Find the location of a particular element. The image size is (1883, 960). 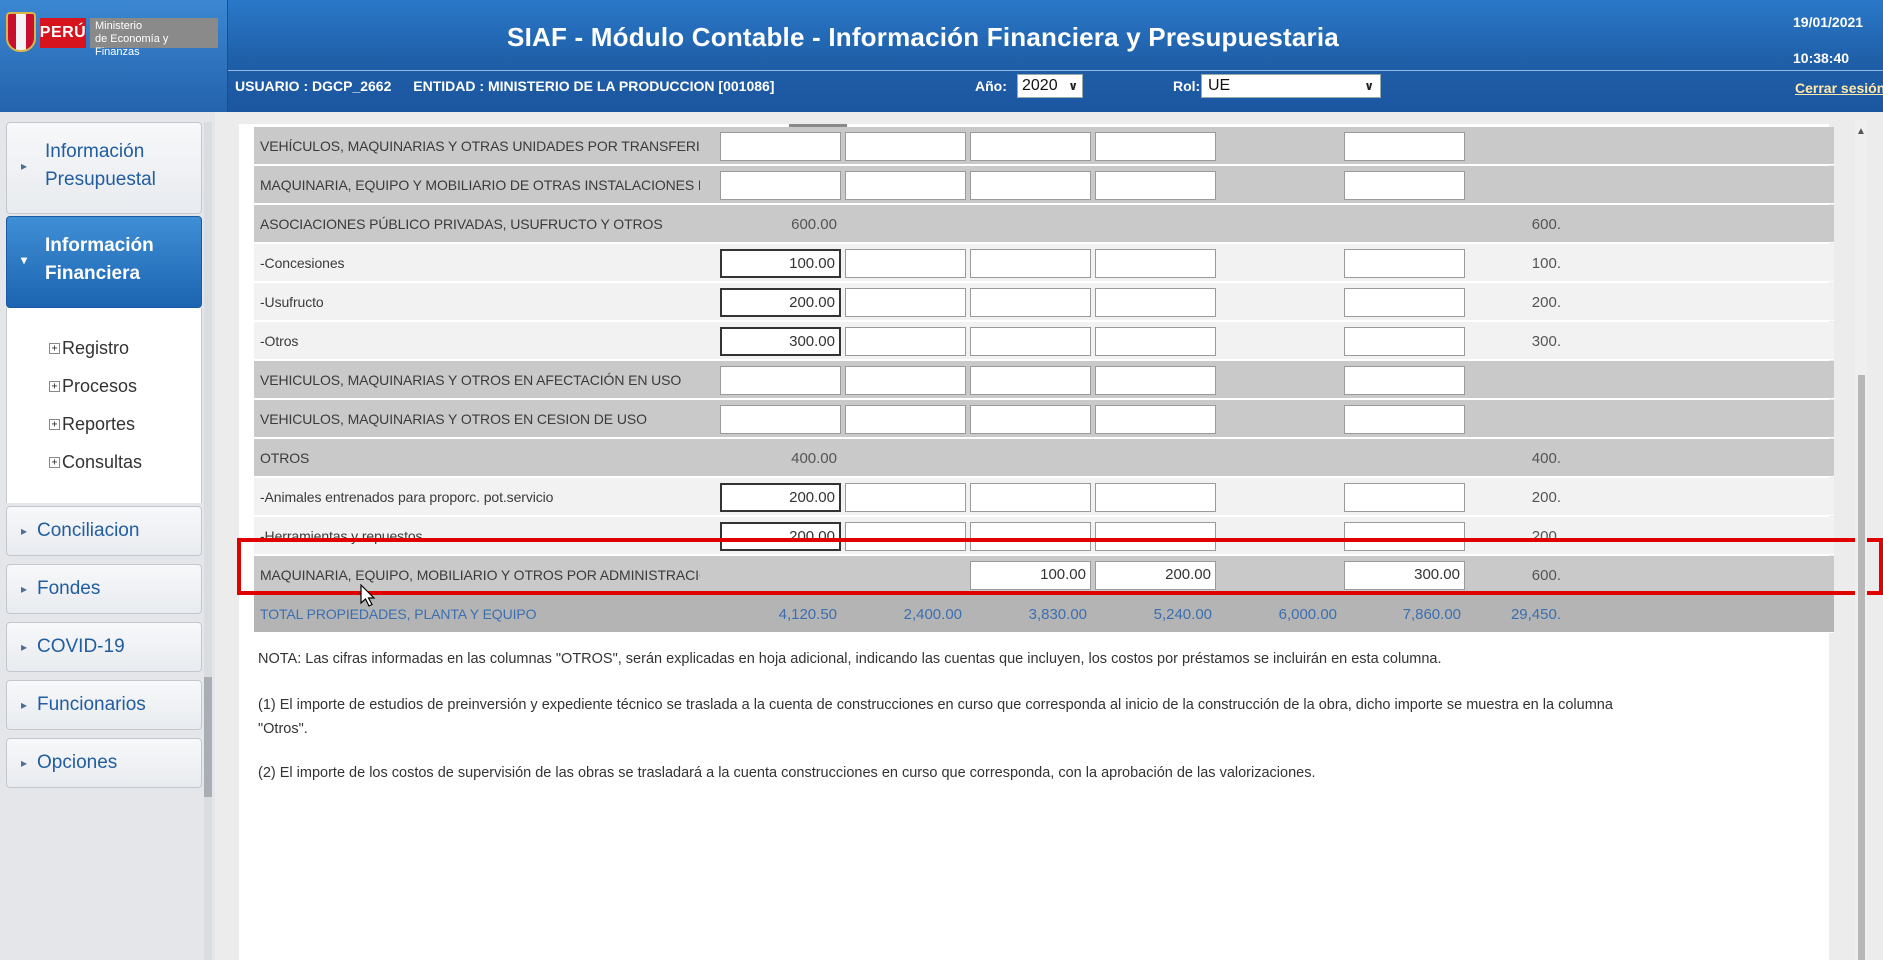

year-select: 2020 ∨ is located at coordinates (1050, 86).